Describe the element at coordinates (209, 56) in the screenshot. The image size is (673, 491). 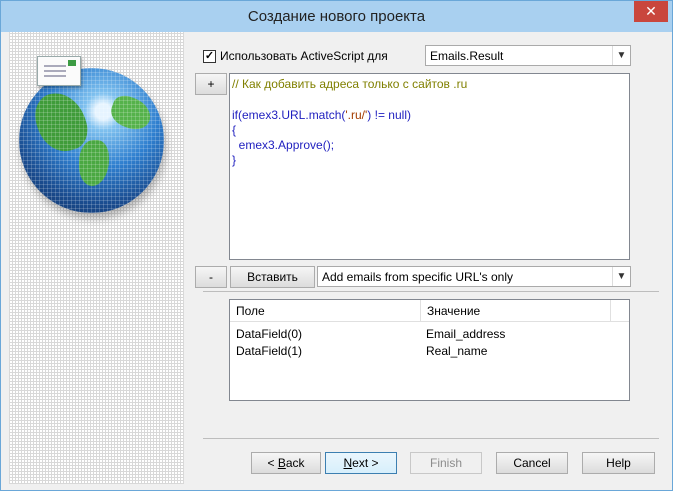
I see `use-activescript-checkbox: ✓` at that location.